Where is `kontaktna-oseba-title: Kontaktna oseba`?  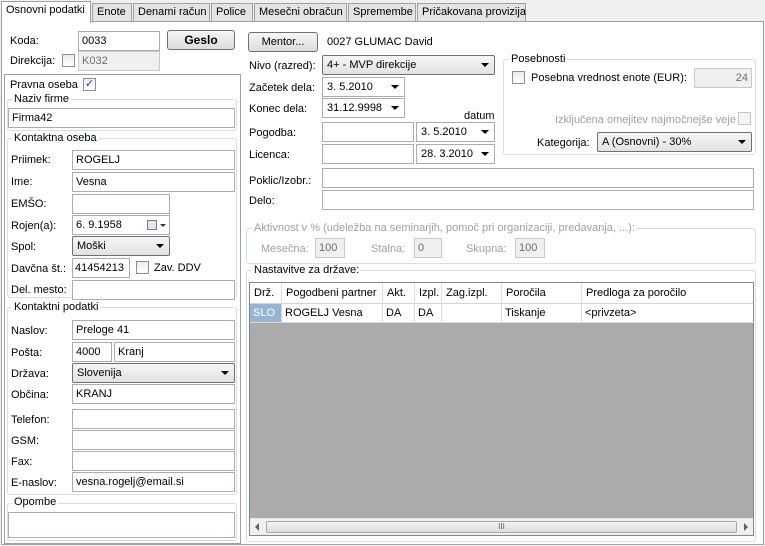
kontaktna-oseba-title: Kontaktna oseba is located at coordinates (55, 138).